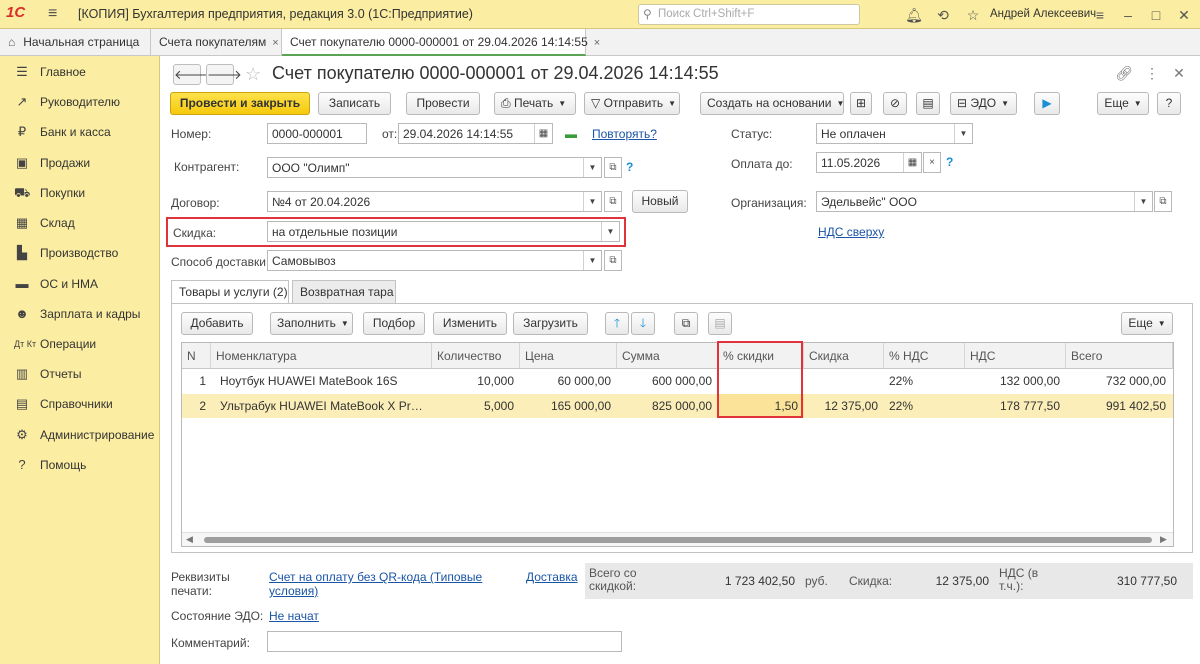  I want to click on search-input: ⚲ Поиск Ctrl+Shift+F, so click(749, 14).